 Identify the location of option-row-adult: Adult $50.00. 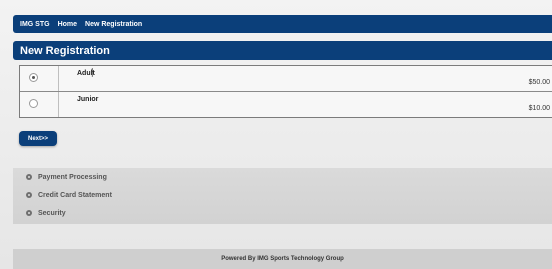
(286, 79).